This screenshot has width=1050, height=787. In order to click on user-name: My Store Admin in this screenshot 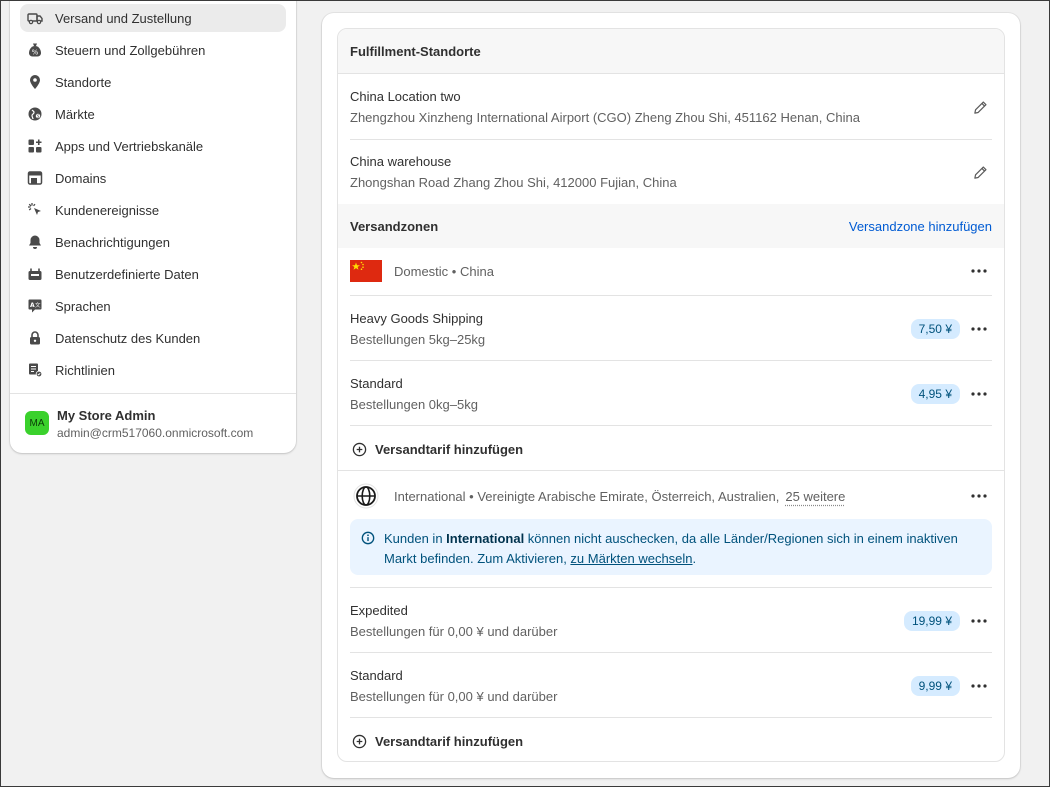, I will do `click(106, 415)`.